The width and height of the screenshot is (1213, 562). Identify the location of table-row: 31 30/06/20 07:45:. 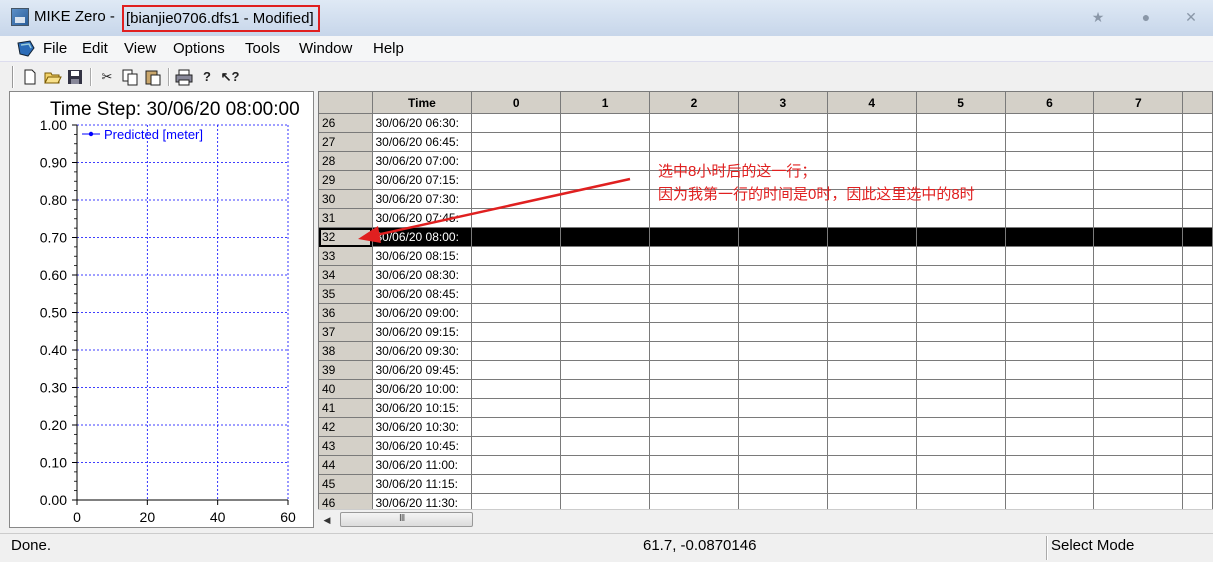
(765, 218).